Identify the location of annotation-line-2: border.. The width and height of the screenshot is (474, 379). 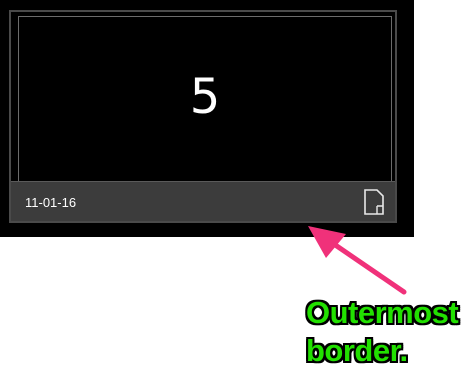
(357, 350).